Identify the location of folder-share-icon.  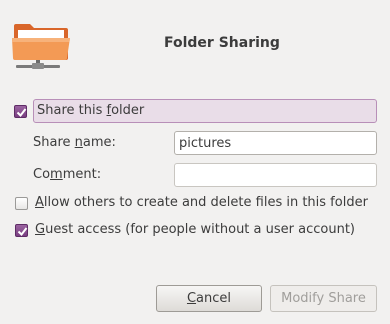
(42, 44).